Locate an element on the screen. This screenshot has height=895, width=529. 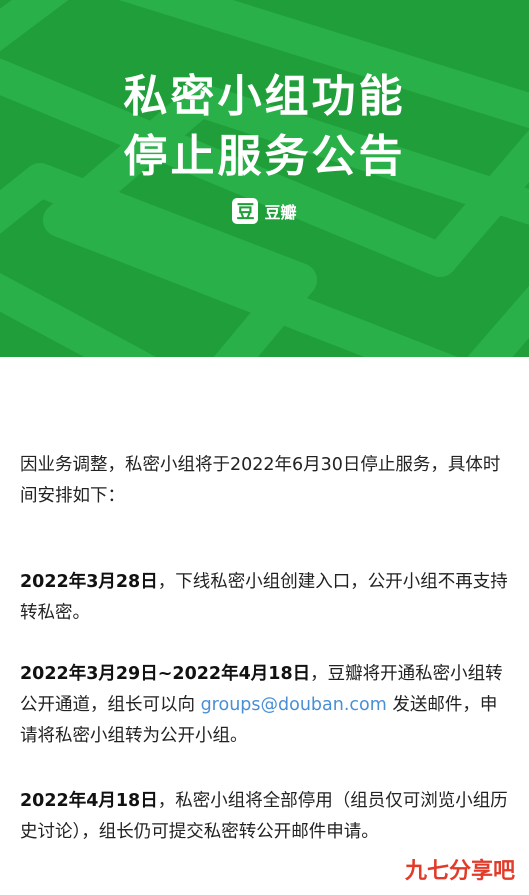
brand-name: 豆瓣 is located at coordinates (280, 212).